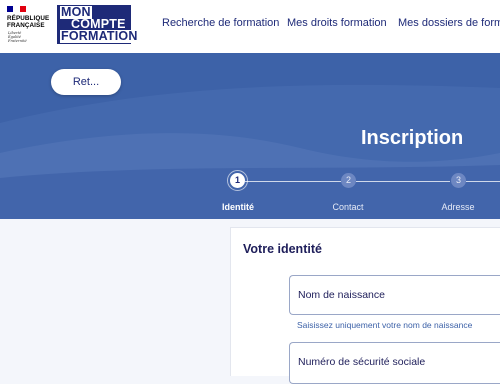 The image size is (500, 384). I want to click on birth-name-label: Nom de naissance, so click(341, 295).